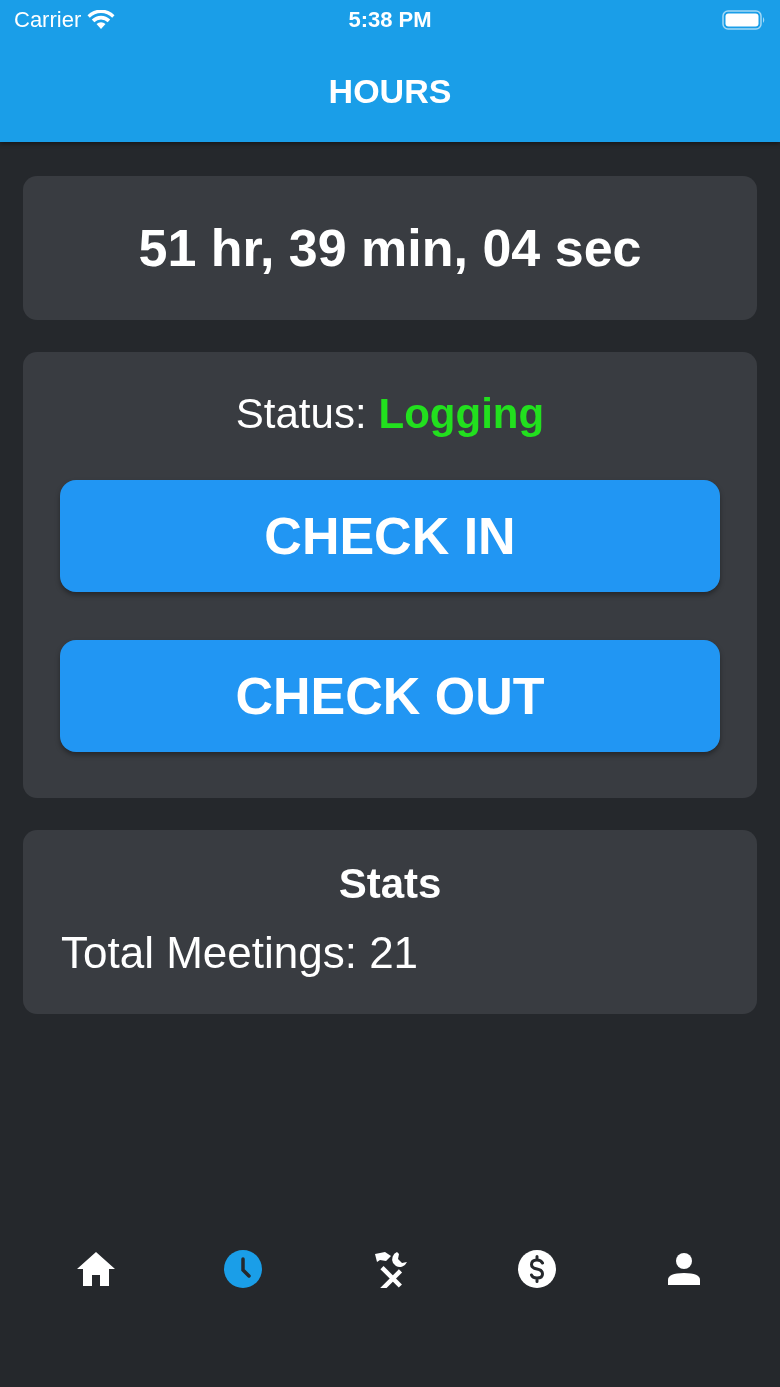 This screenshot has width=780, height=1387. I want to click on stats-title: Stats, so click(390, 884).